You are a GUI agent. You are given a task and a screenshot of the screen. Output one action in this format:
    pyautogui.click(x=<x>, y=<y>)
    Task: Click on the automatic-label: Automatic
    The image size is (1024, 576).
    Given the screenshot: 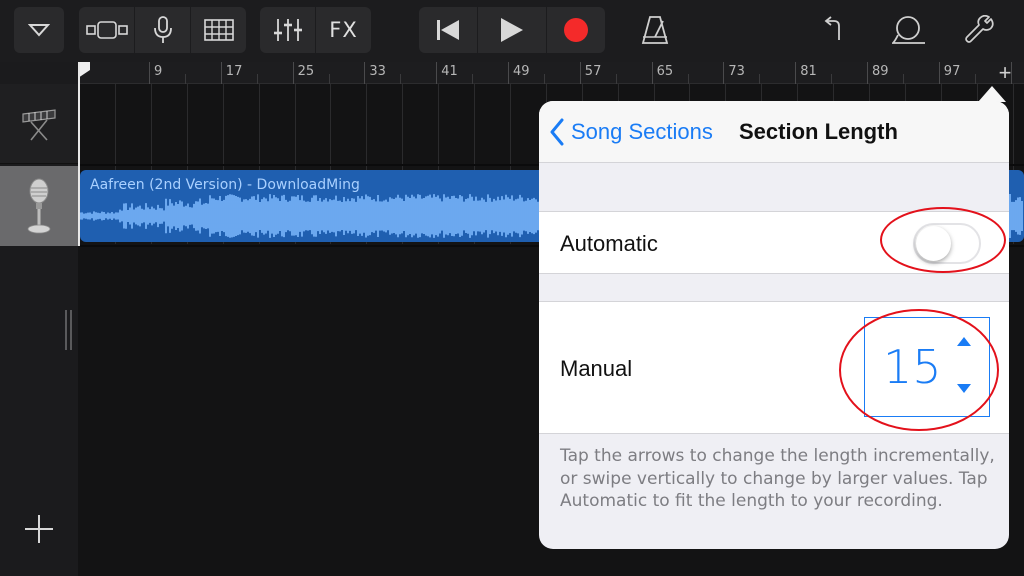 What is the action you would take?
    pyautogui.click(x=609, y=243)
    